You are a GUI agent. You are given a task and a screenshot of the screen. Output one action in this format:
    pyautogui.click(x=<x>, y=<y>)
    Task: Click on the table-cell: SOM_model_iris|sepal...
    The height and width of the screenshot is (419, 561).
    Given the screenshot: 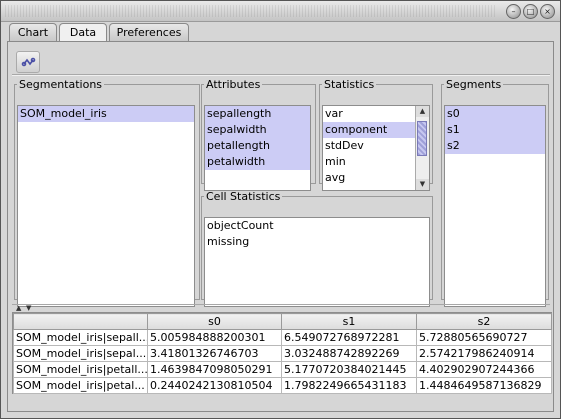 What is the action you would take?
    pyautogui.click(x=80, y=353)
    